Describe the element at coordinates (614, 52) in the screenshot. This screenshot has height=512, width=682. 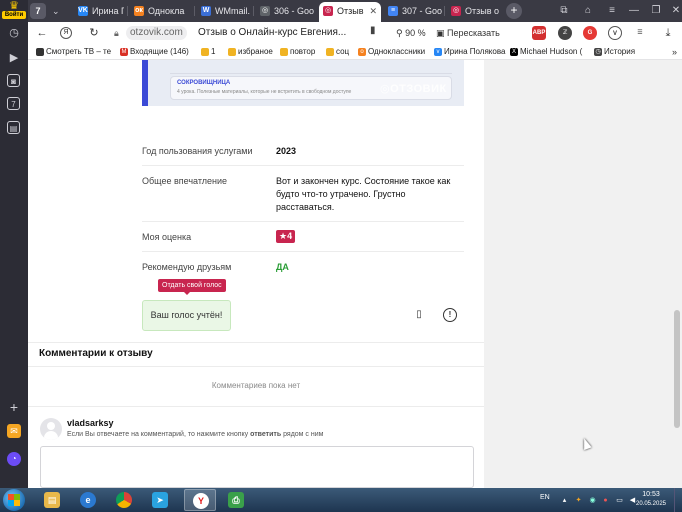
I see `bookmark-history: ◷ История` at that location.